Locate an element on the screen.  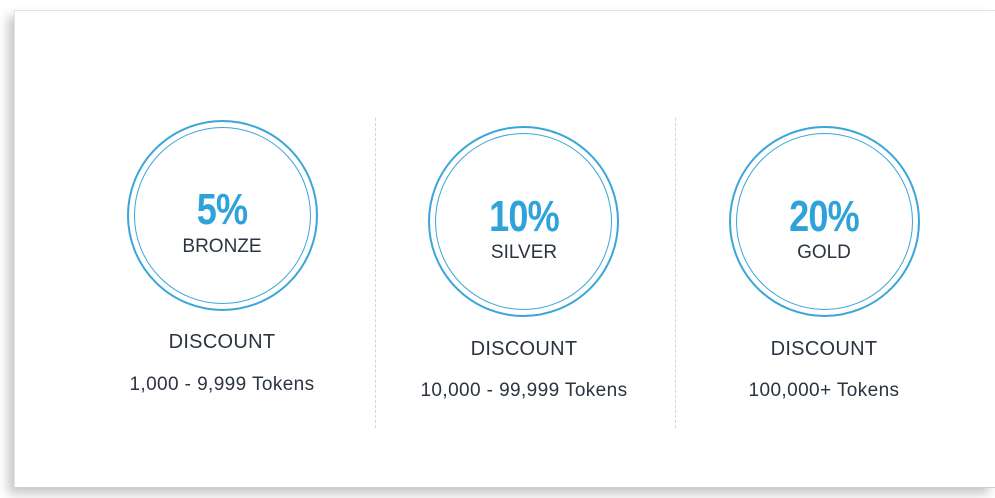
tier-percent: 10% is located at coordinates (524, 216).